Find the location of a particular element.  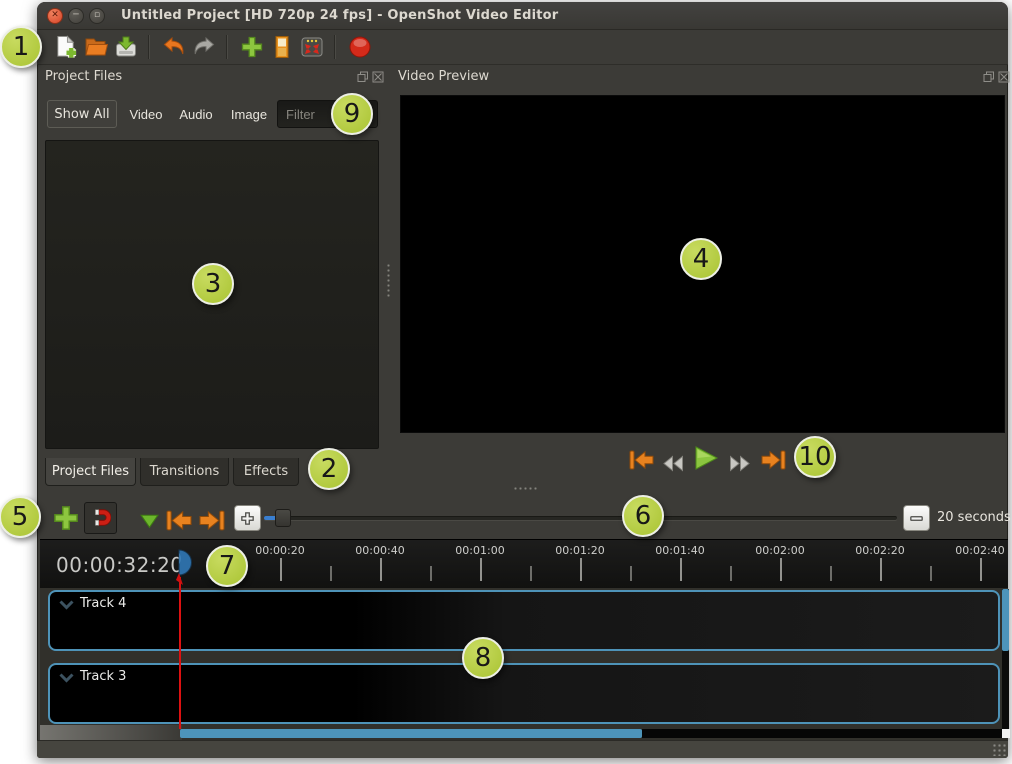

previous-marker-button is located at coordinates (177, 520).